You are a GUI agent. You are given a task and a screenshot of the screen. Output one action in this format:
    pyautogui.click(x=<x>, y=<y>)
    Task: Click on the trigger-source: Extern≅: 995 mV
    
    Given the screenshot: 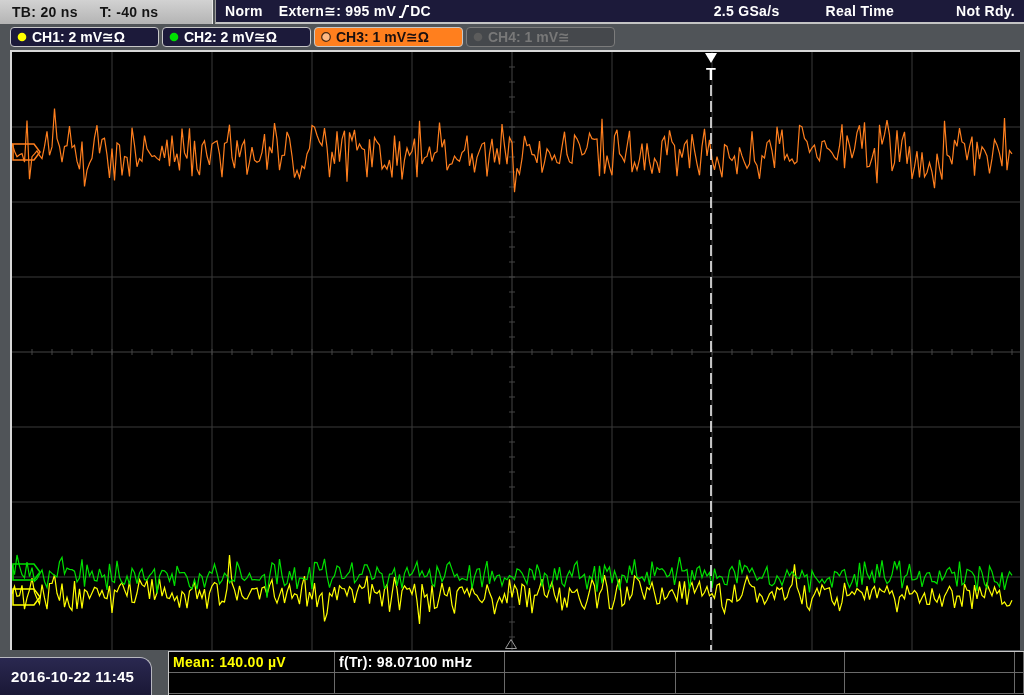 What is the action you would take?
    pyautogui.click(x=337, y=11)
    